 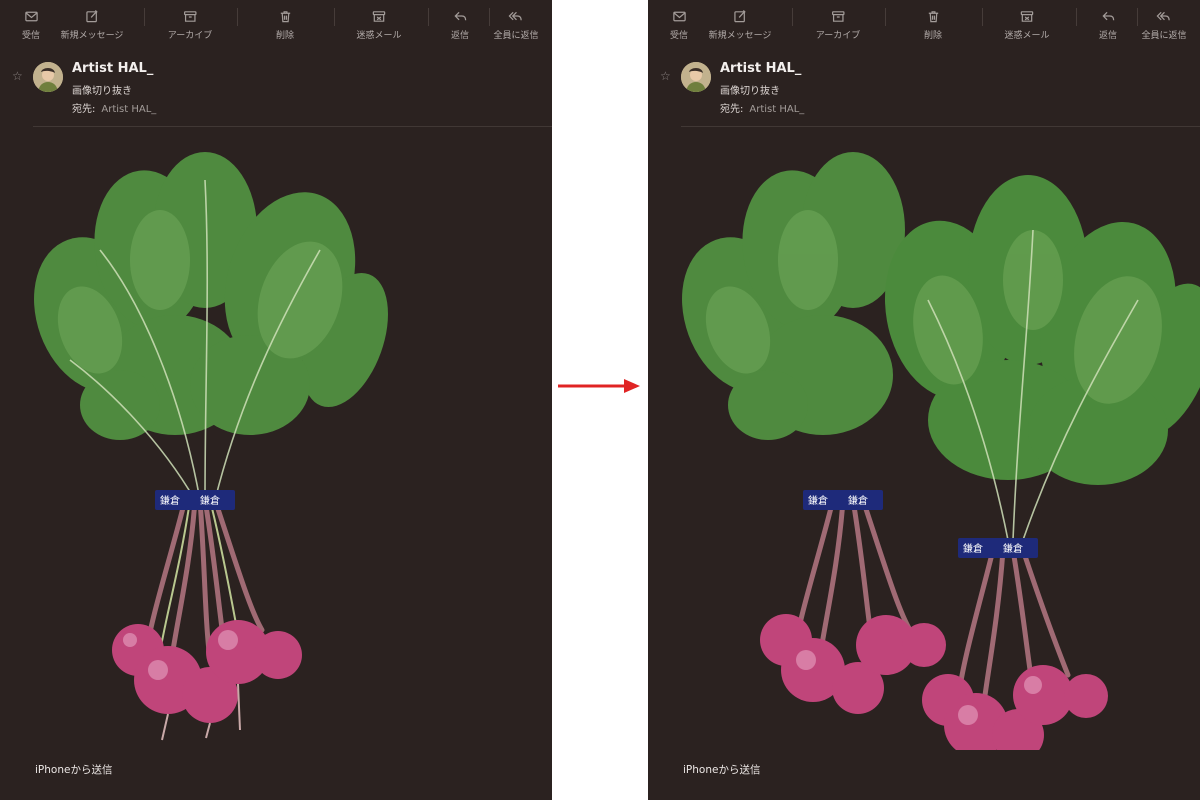 I want to click on arrow-right-icon, so click(x=599, y=386).